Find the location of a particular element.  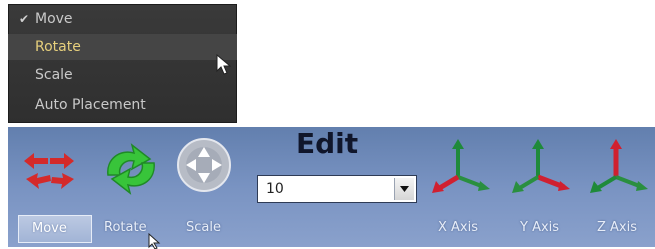

y-axis-gizmo-icon is located at coordinates (541, 168).